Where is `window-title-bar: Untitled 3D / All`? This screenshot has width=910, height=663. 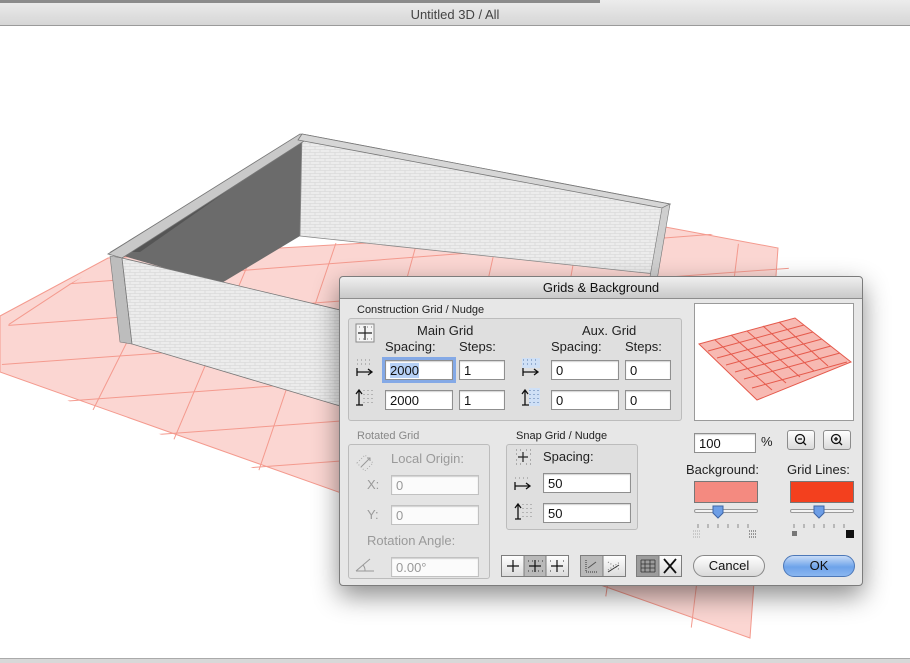 window-title-bar: Untitled 3D / All is located at coordinates (455, 13).